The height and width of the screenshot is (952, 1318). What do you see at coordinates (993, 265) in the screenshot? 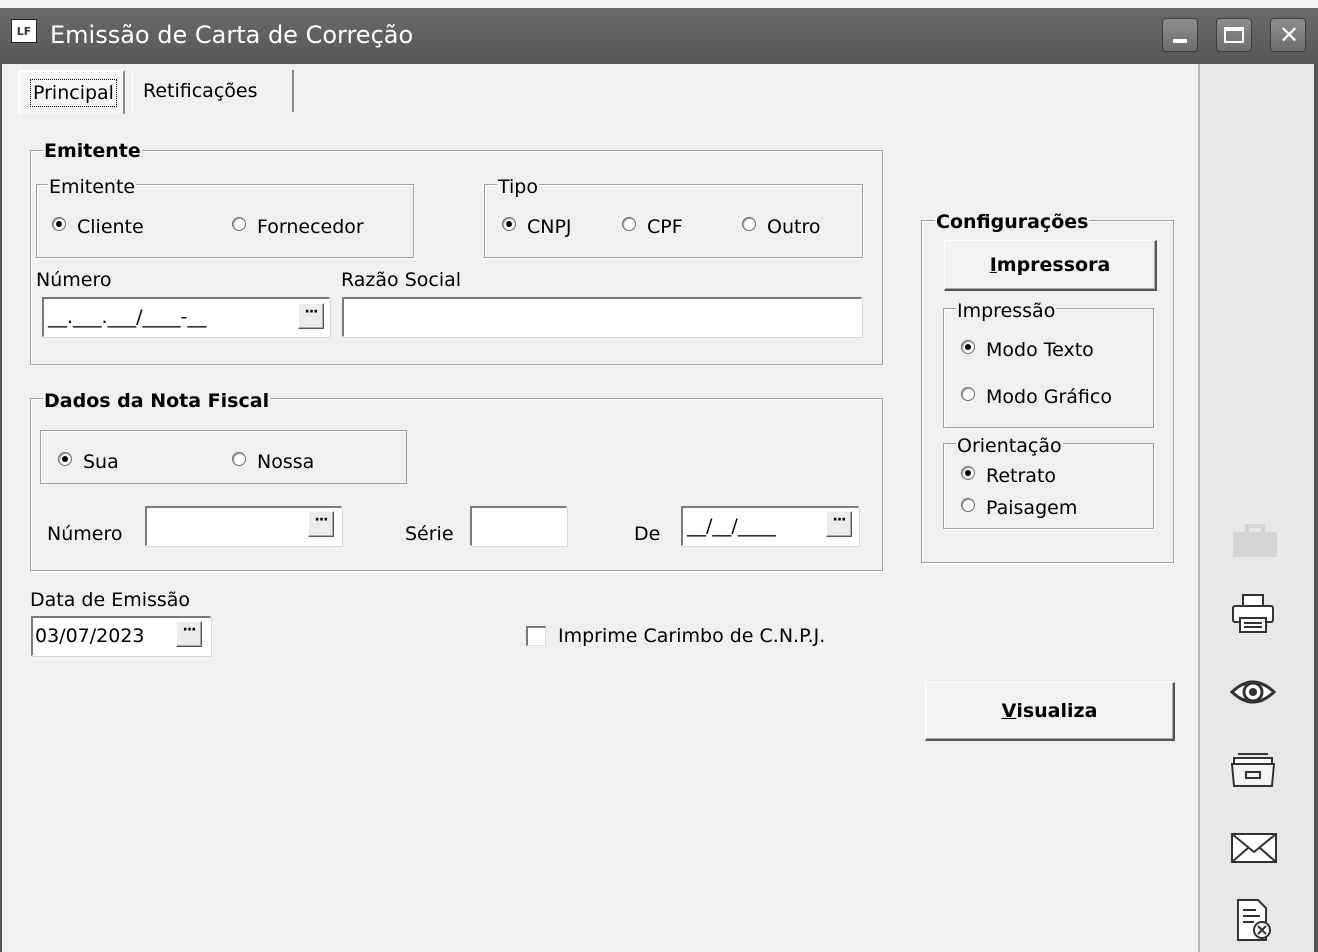
I see `impressora-button-mnemonic: I` at bounding box center [993, 265].